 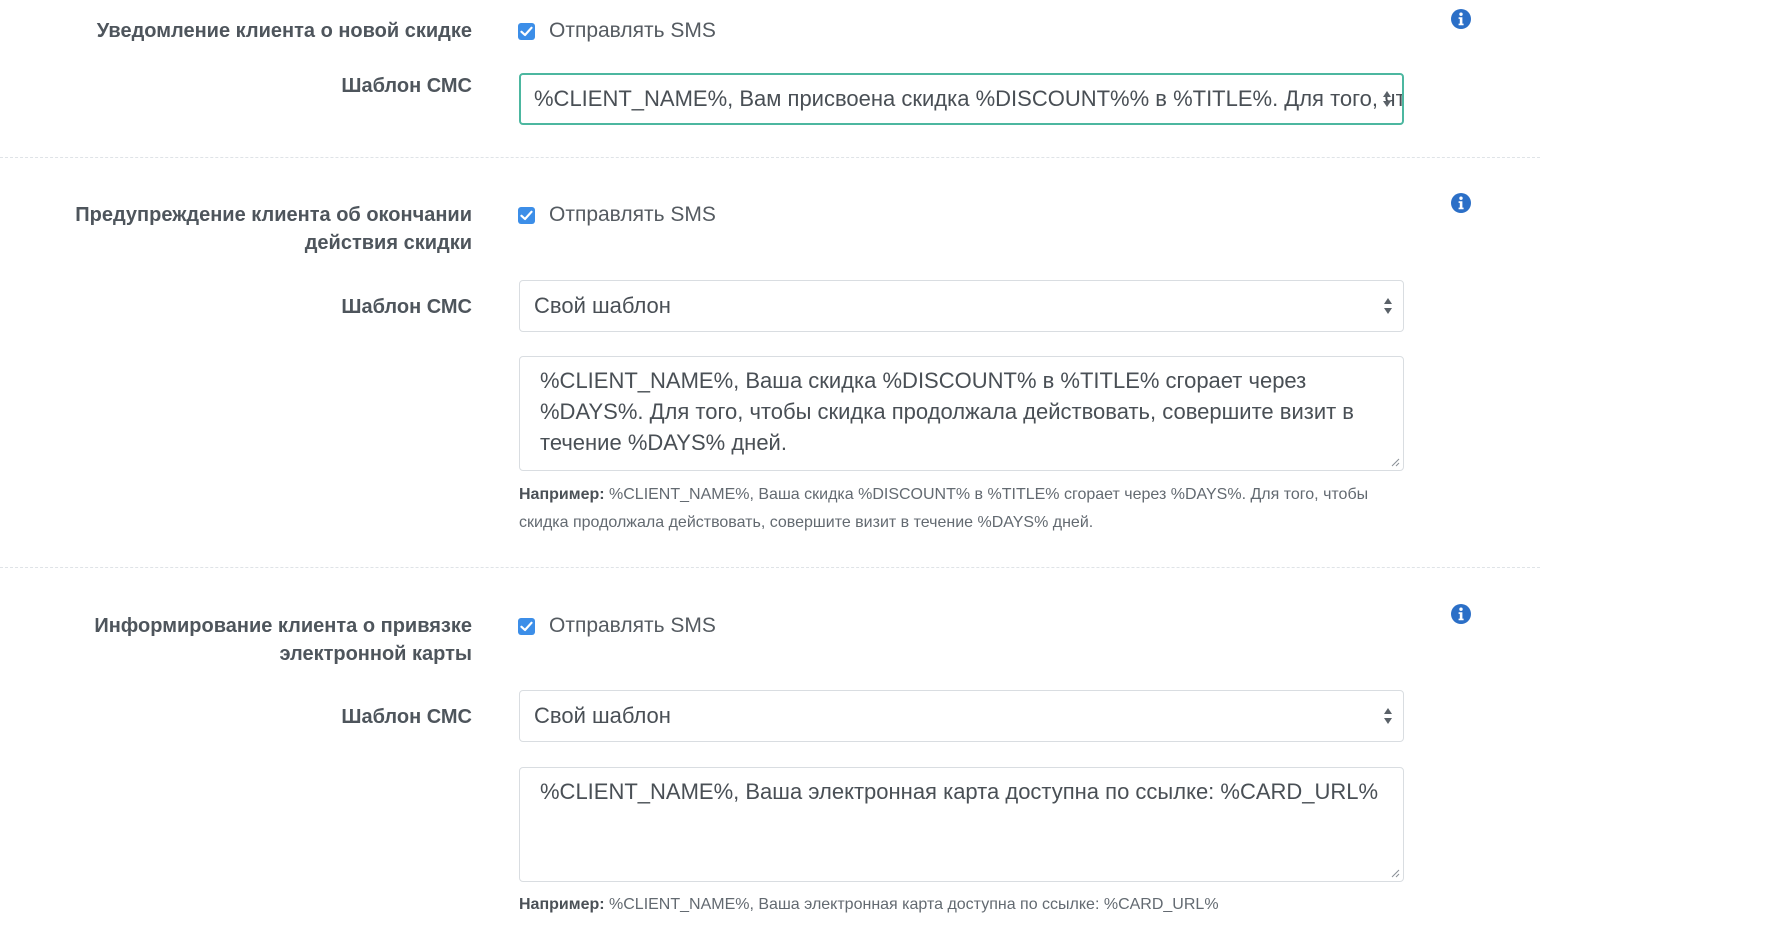 I want to click on send-sms-checkbox-card-binding, so click(x=526, y=626).